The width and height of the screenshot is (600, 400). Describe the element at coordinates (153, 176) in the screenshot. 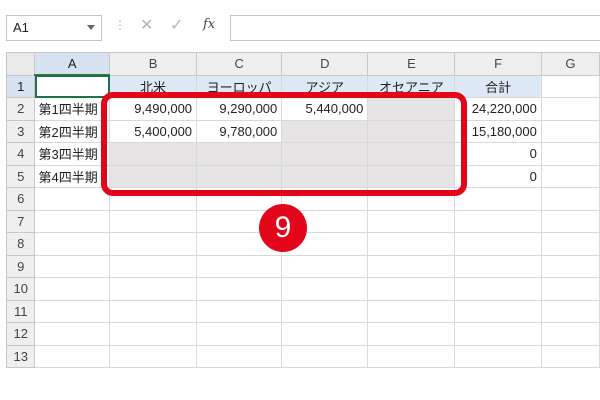

I see `cell-b5` at that location.